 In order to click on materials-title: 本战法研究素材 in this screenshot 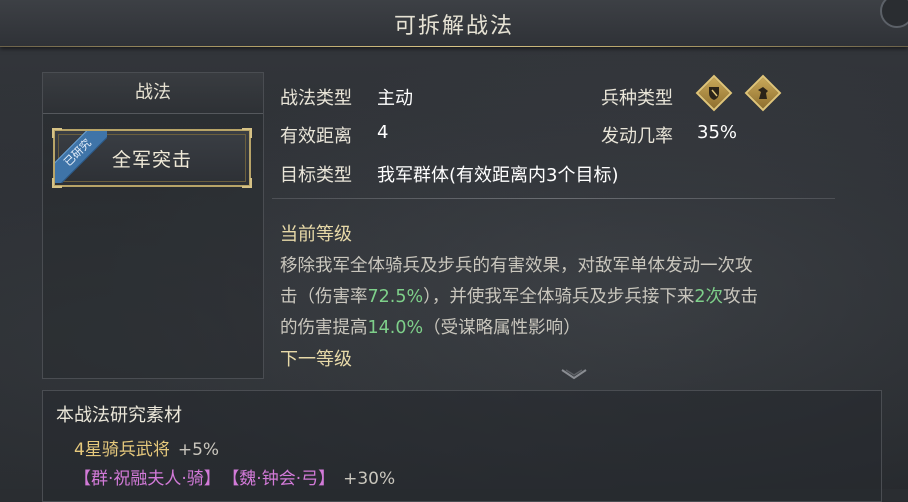, I will do `click(119, 415)`.